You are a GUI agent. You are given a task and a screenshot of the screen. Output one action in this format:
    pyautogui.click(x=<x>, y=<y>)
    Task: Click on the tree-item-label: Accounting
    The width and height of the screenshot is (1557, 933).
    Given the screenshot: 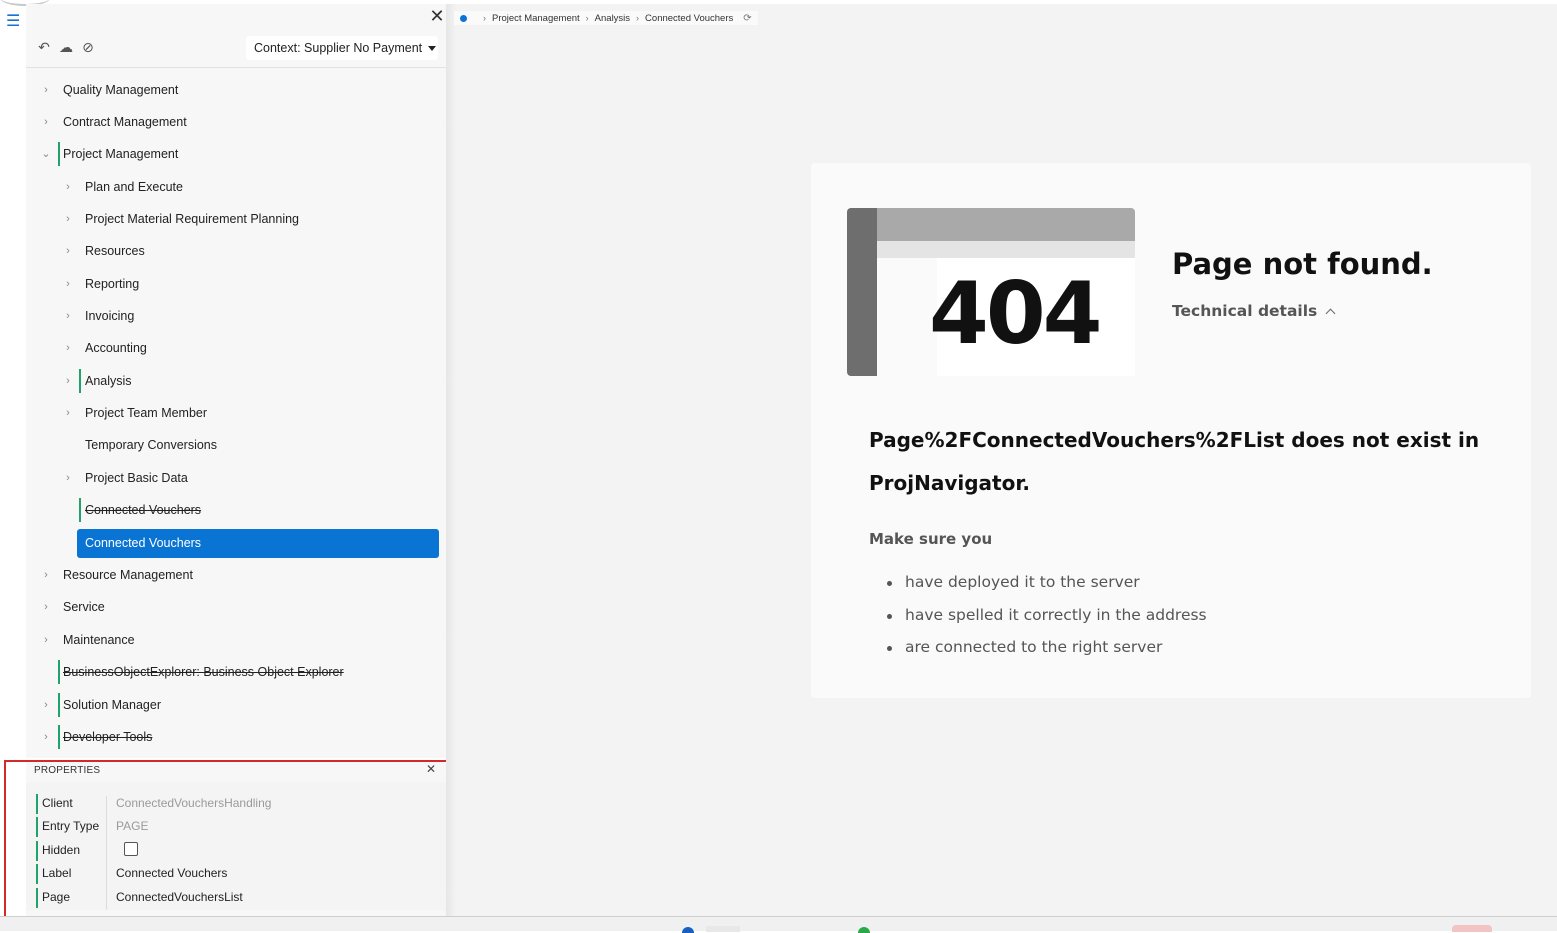 What is the action you would take?
    pyautogui.click(x=116, y=348)
    